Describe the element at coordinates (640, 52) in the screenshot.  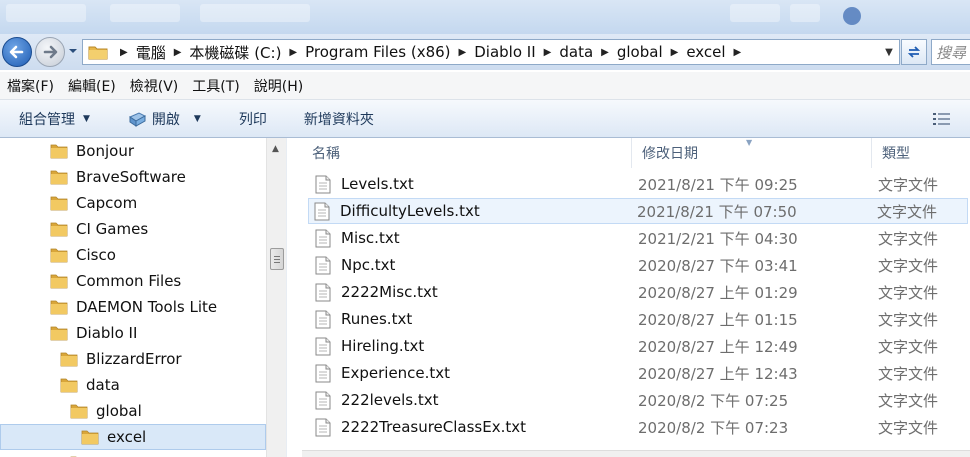
I see `breadcrumb-item: global` at that location.